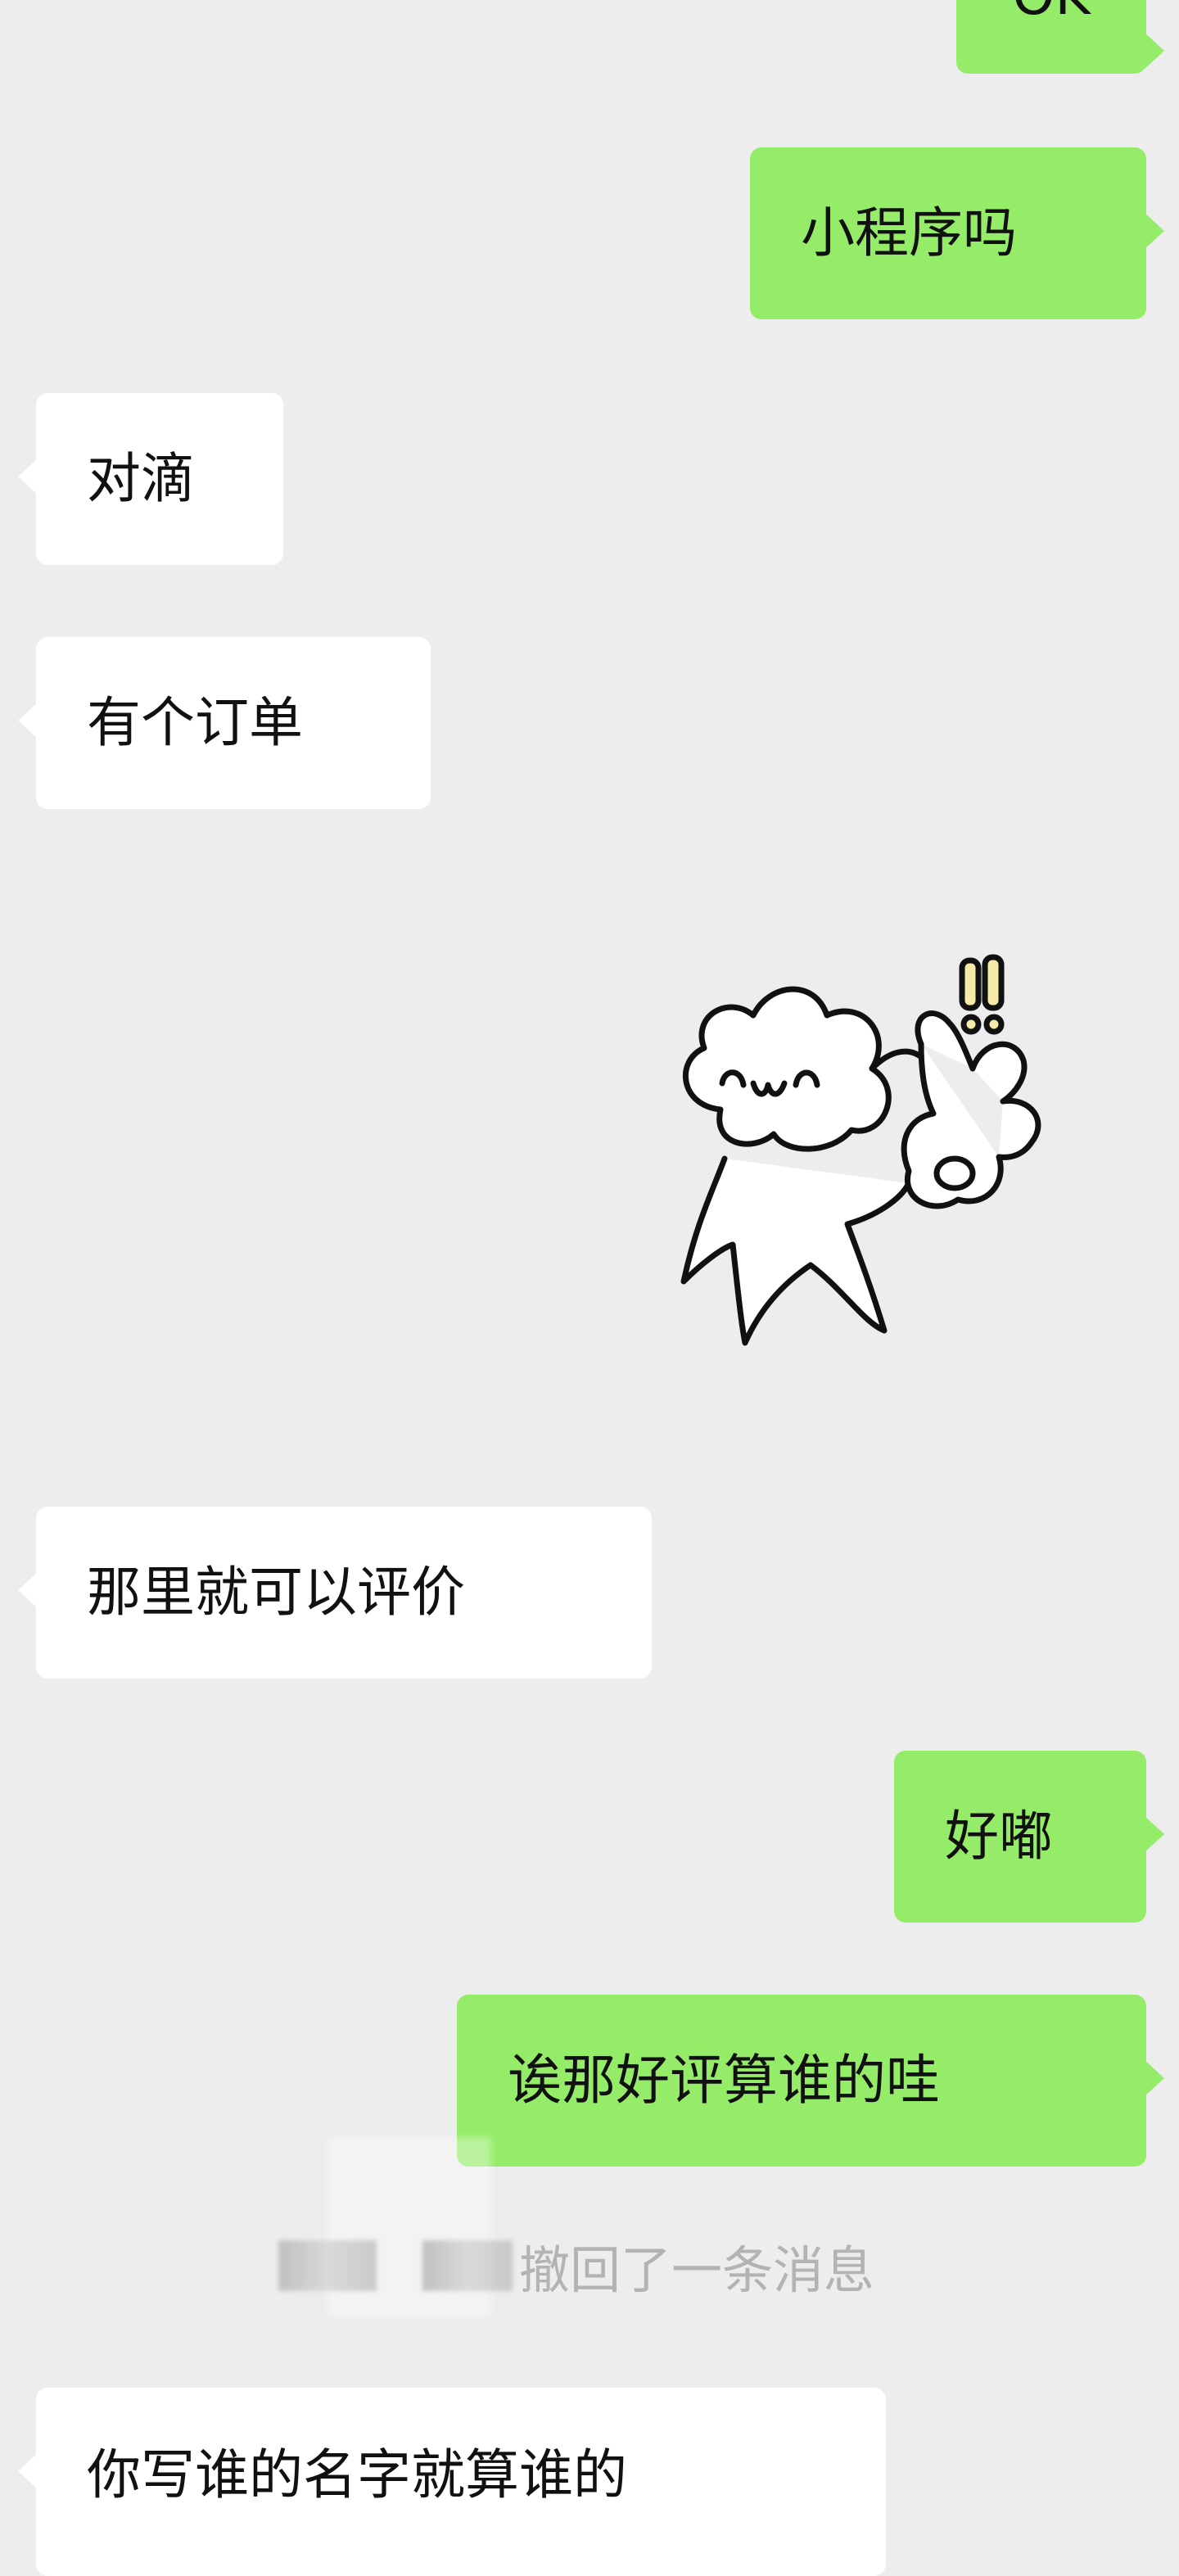 This screenshot has height=2576, width=1179. Describe the element at coordinates (999, 1836) in the screenshot. I see `message-text: 好嘟` at that location.